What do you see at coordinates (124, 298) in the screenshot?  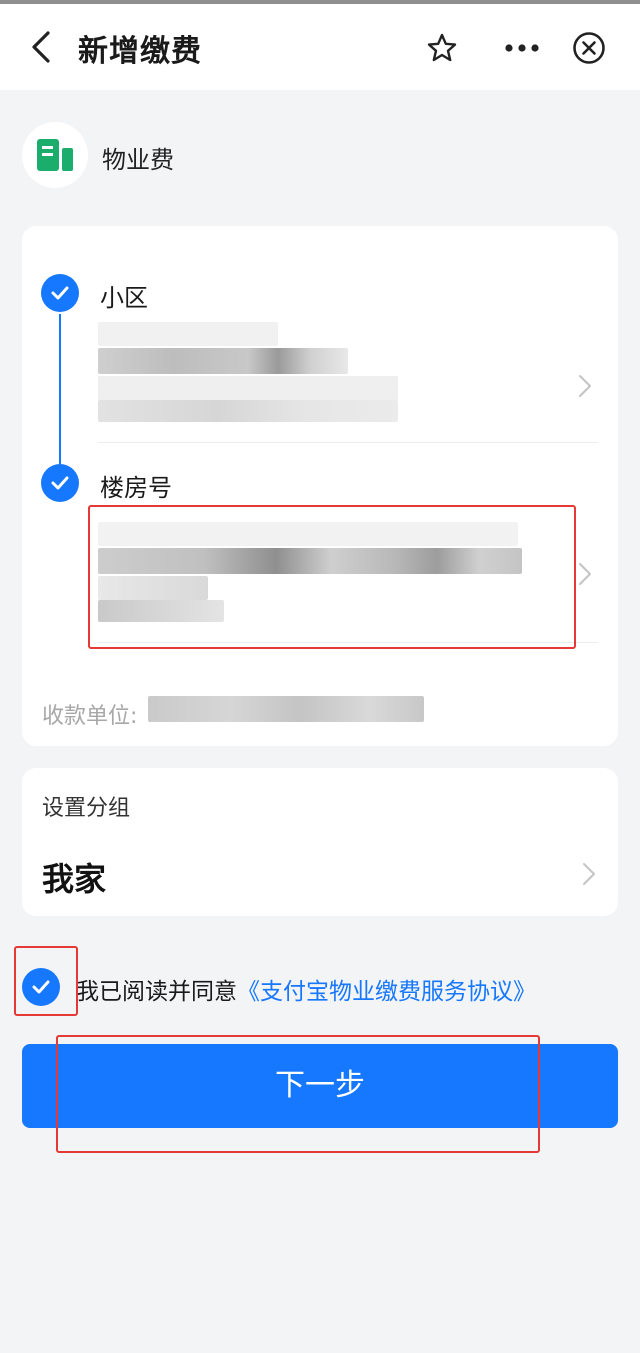 I see `community-label: 小区` at bounding box center [124, 298].